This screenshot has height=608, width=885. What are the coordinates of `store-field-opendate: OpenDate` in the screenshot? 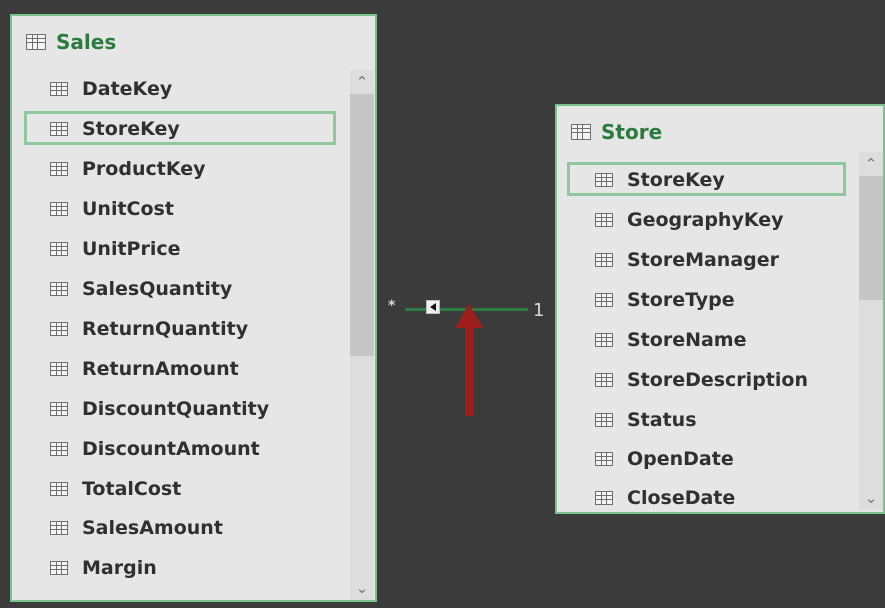 It's located at (664, 459).